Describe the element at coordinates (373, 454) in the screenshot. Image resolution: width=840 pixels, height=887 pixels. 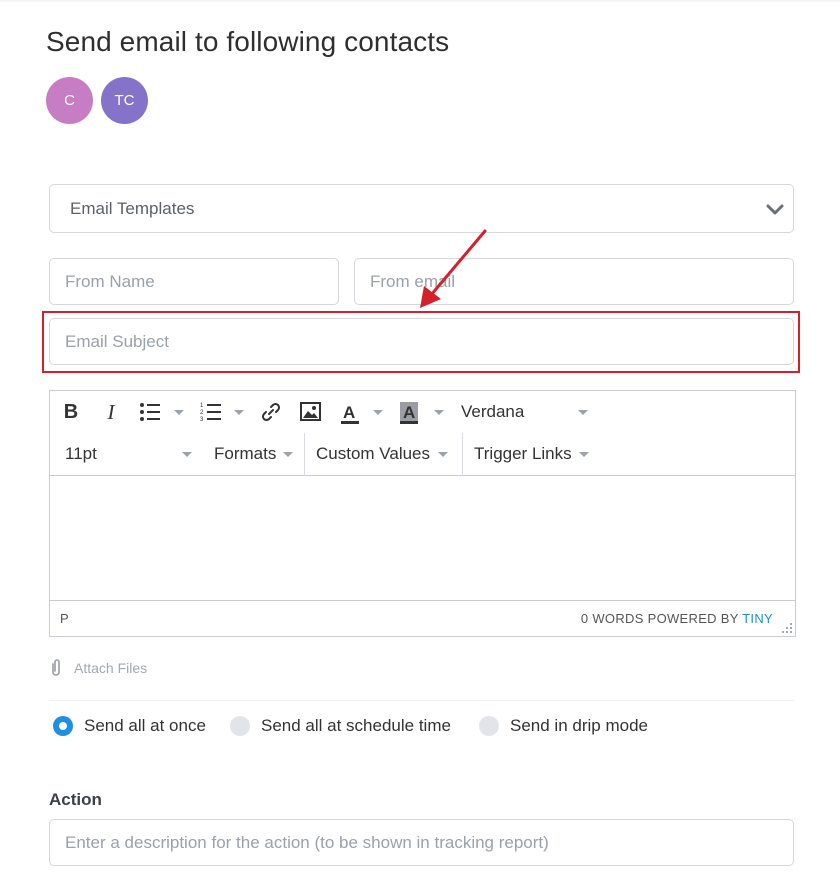
I see `custom-values-menu: Custom Values` at that location.